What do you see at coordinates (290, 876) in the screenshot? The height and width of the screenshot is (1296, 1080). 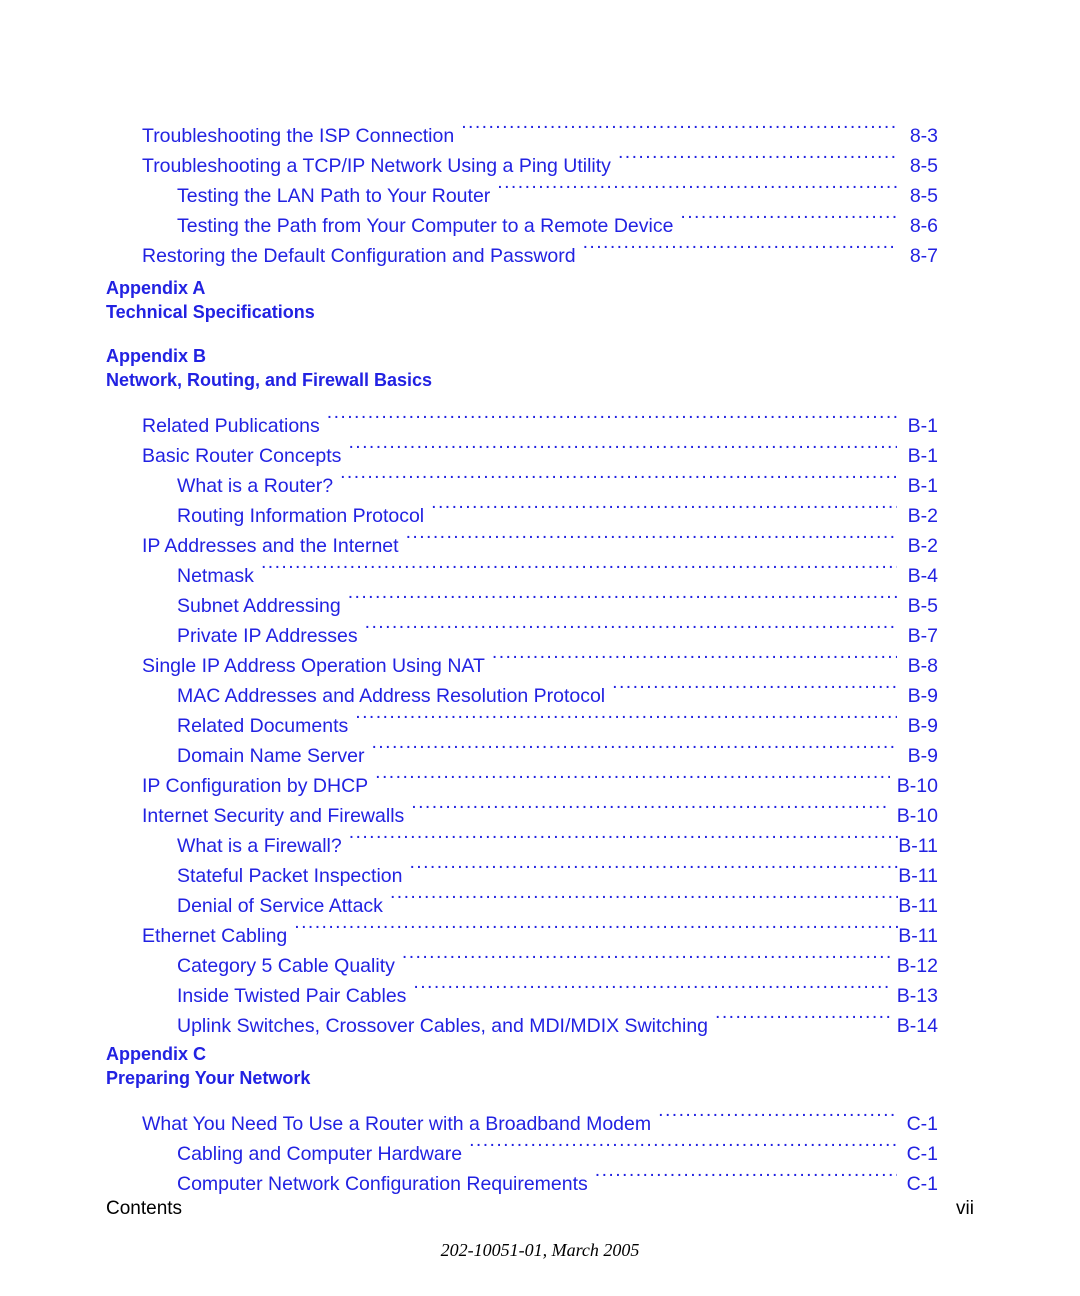 I see `toc-entry-title: Stateful Packet Inspection` at bounding box center [290, 876].